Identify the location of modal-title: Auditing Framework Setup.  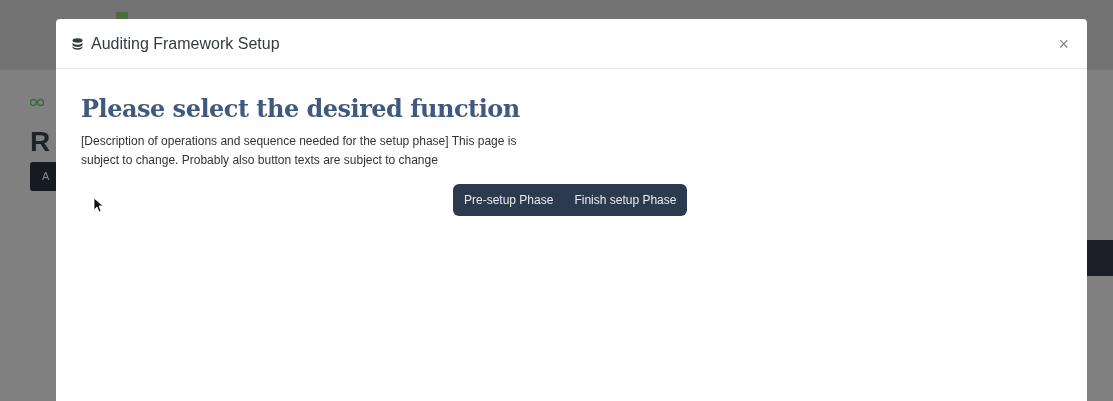
(185, 43).